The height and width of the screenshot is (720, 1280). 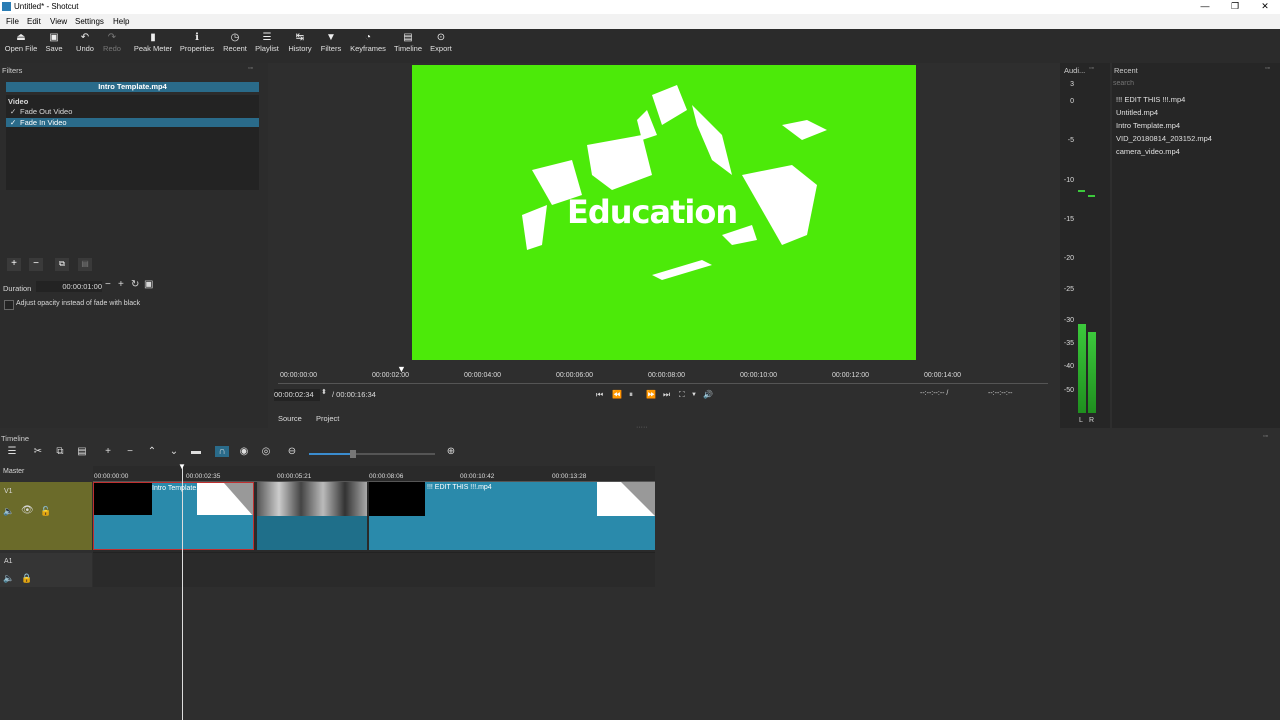 I want to click on pause-icon: ⏸, so click(x=631, y=395).